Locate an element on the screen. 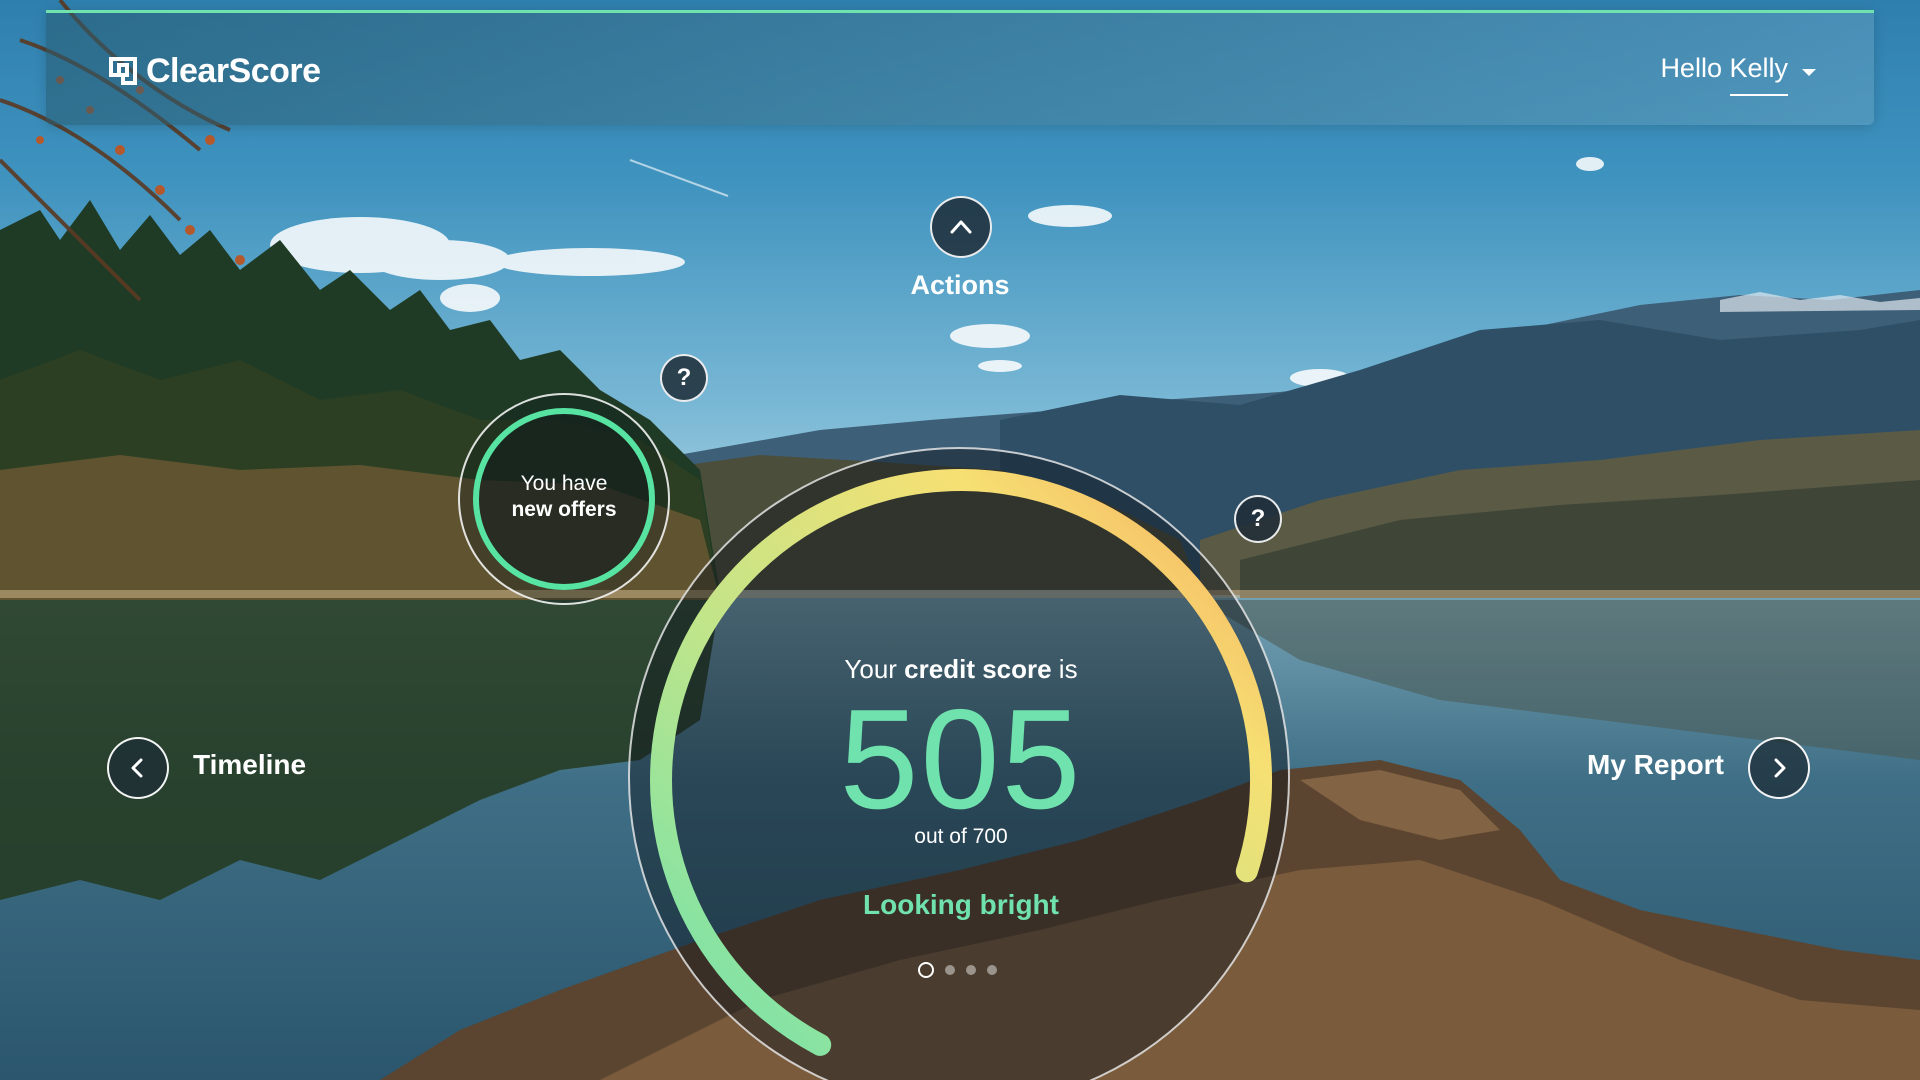  chevron-up-icon is located at coordinates (961, 227).